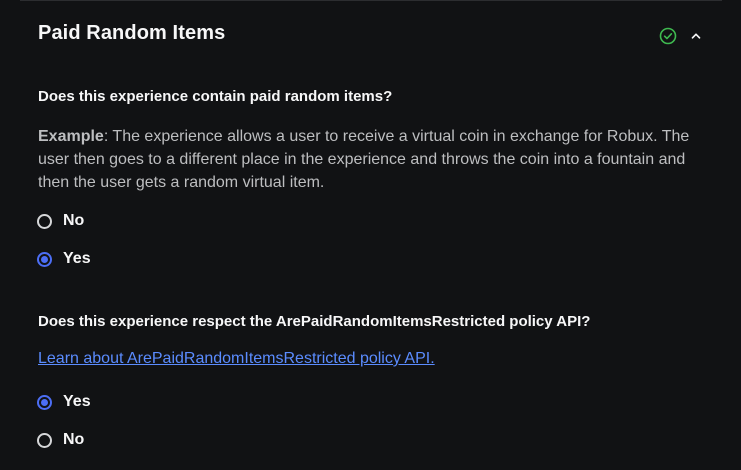  I want to click on chevron-up-icon, so click(696, 36).